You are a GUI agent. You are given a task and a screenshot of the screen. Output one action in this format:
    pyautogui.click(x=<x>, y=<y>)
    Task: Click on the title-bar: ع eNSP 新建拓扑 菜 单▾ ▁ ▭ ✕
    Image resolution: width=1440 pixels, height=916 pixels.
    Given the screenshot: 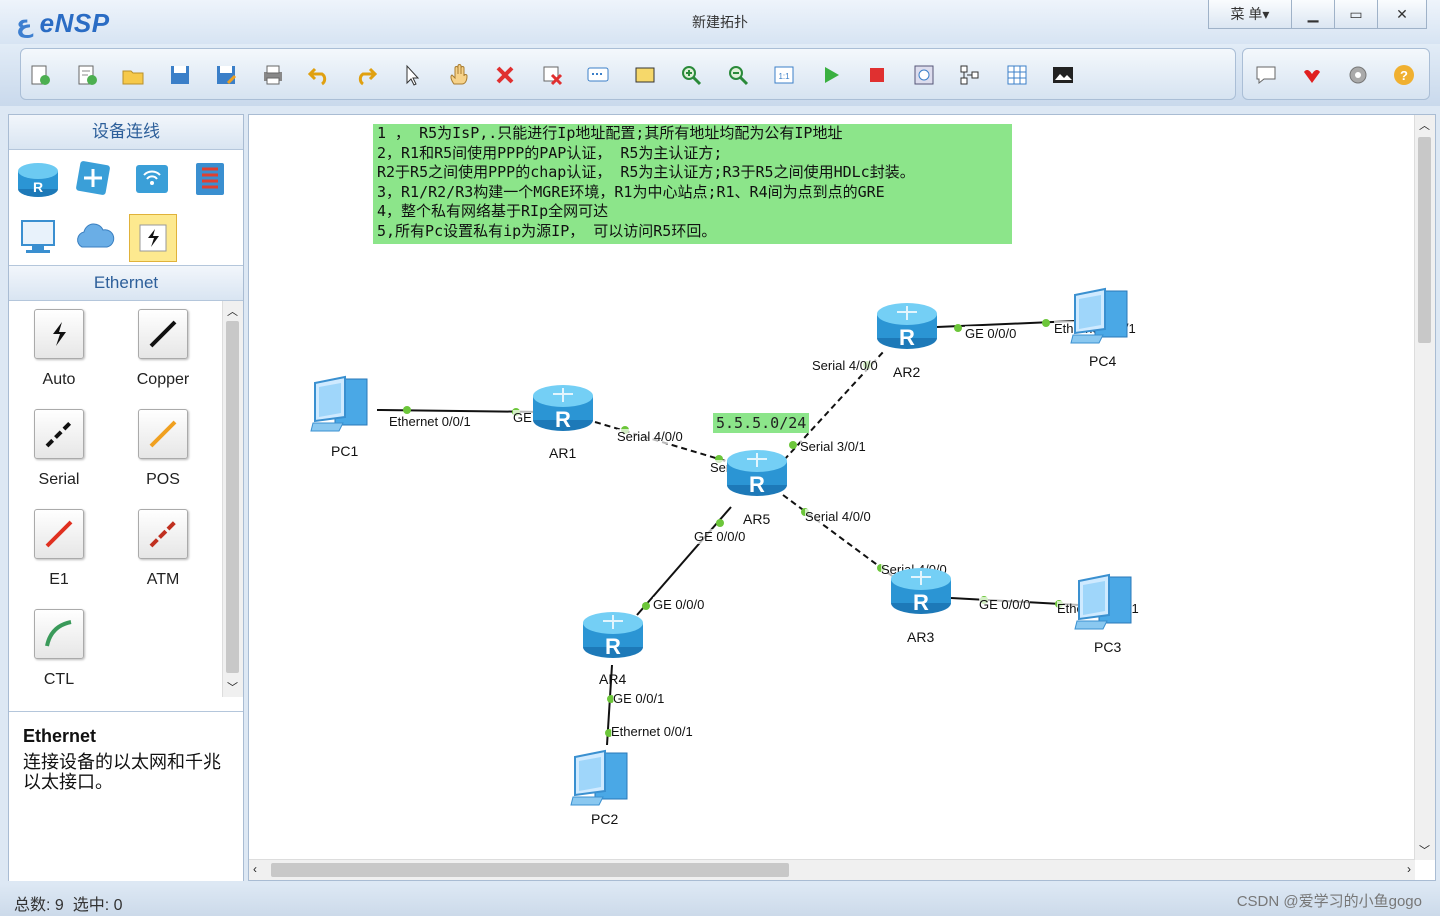 What is the action you would take?
    pyautogui.click(x=720, y=22)
    